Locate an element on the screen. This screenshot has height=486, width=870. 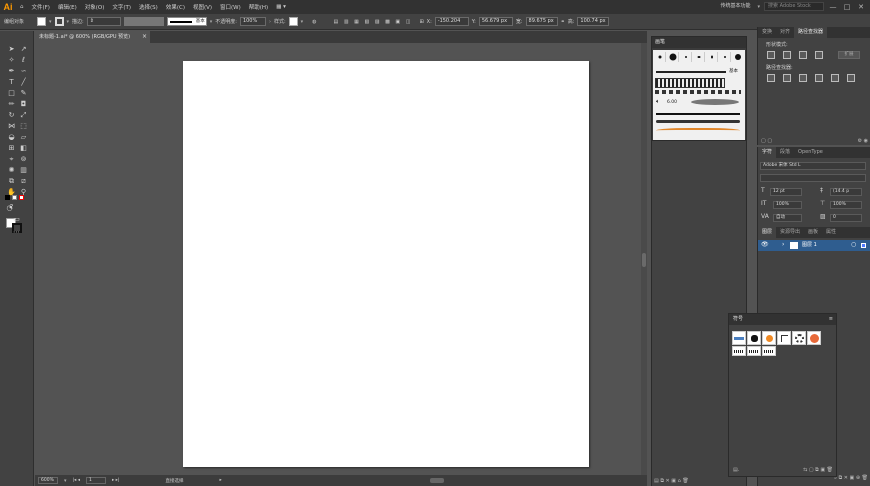
pencil-tool-icon: ✏ is located at coordinates (11, 104).